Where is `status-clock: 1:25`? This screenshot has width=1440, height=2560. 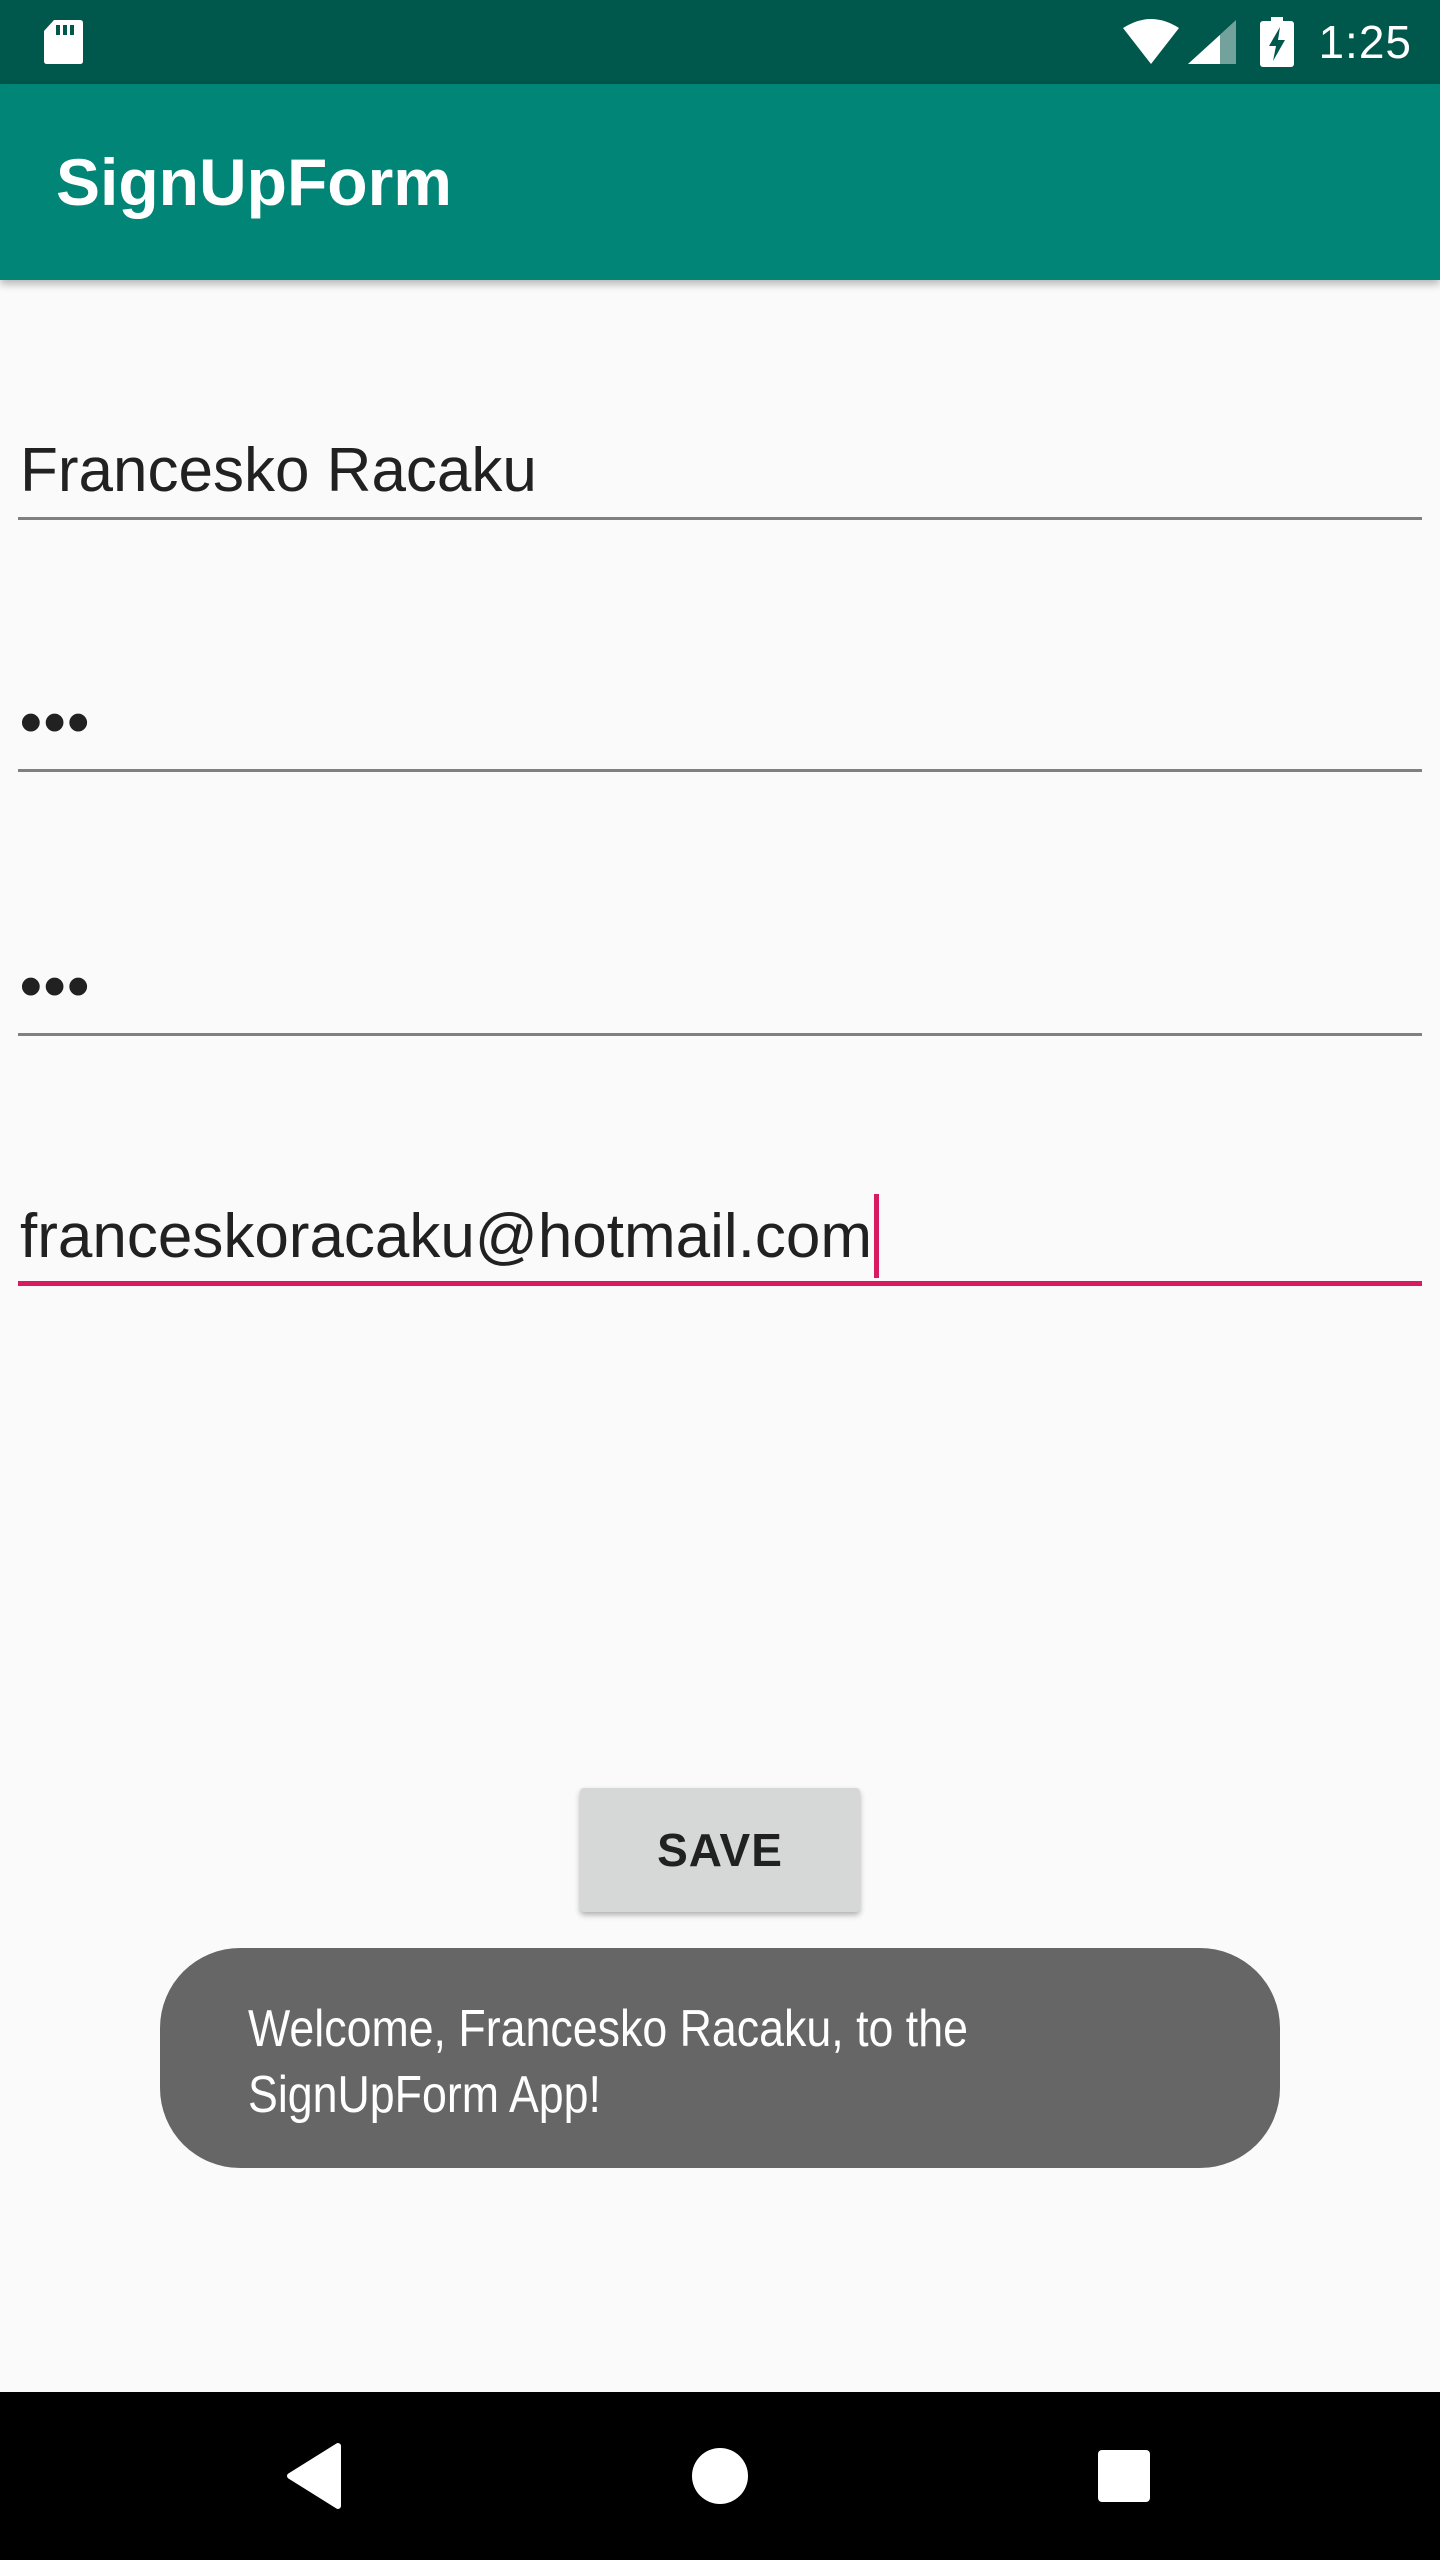
status-clock: 1:25 is located at coordinates (1365, 42).